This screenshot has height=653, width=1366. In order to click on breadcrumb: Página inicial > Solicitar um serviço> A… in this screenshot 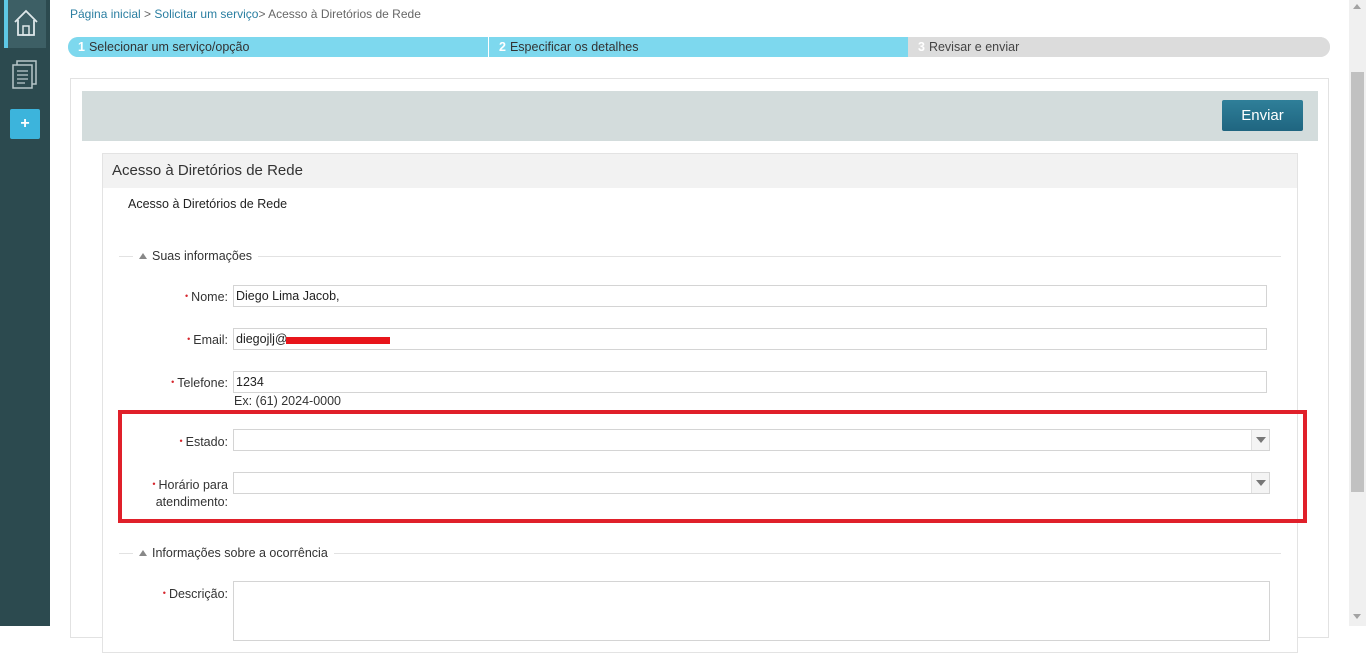, I will do `click(245, 14)`.